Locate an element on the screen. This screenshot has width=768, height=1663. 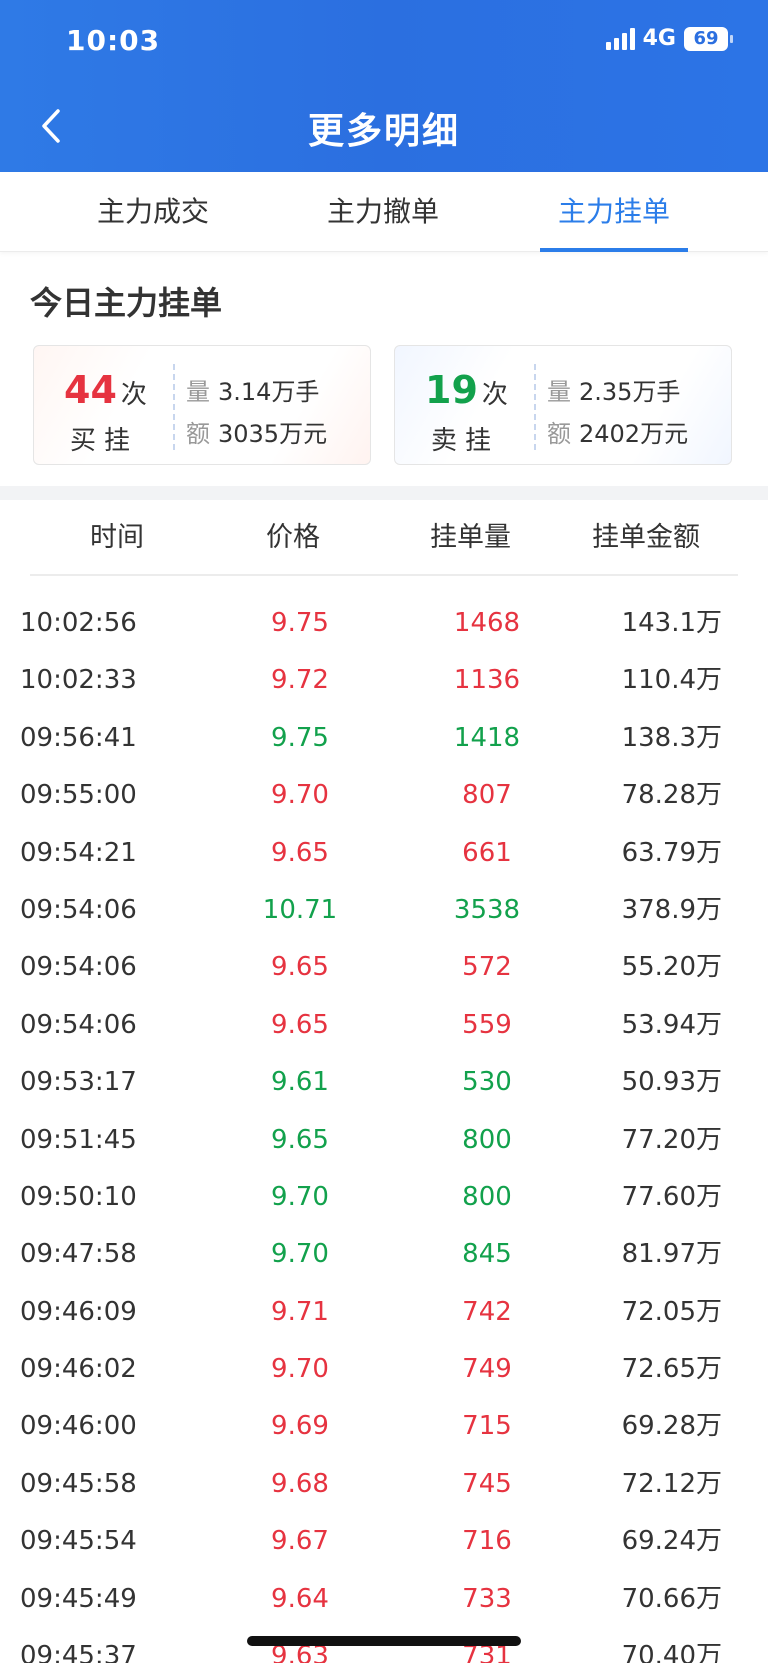
table-row: 10:02:33 9.72 1136 110.4万 is located at coordinates (384, 680).